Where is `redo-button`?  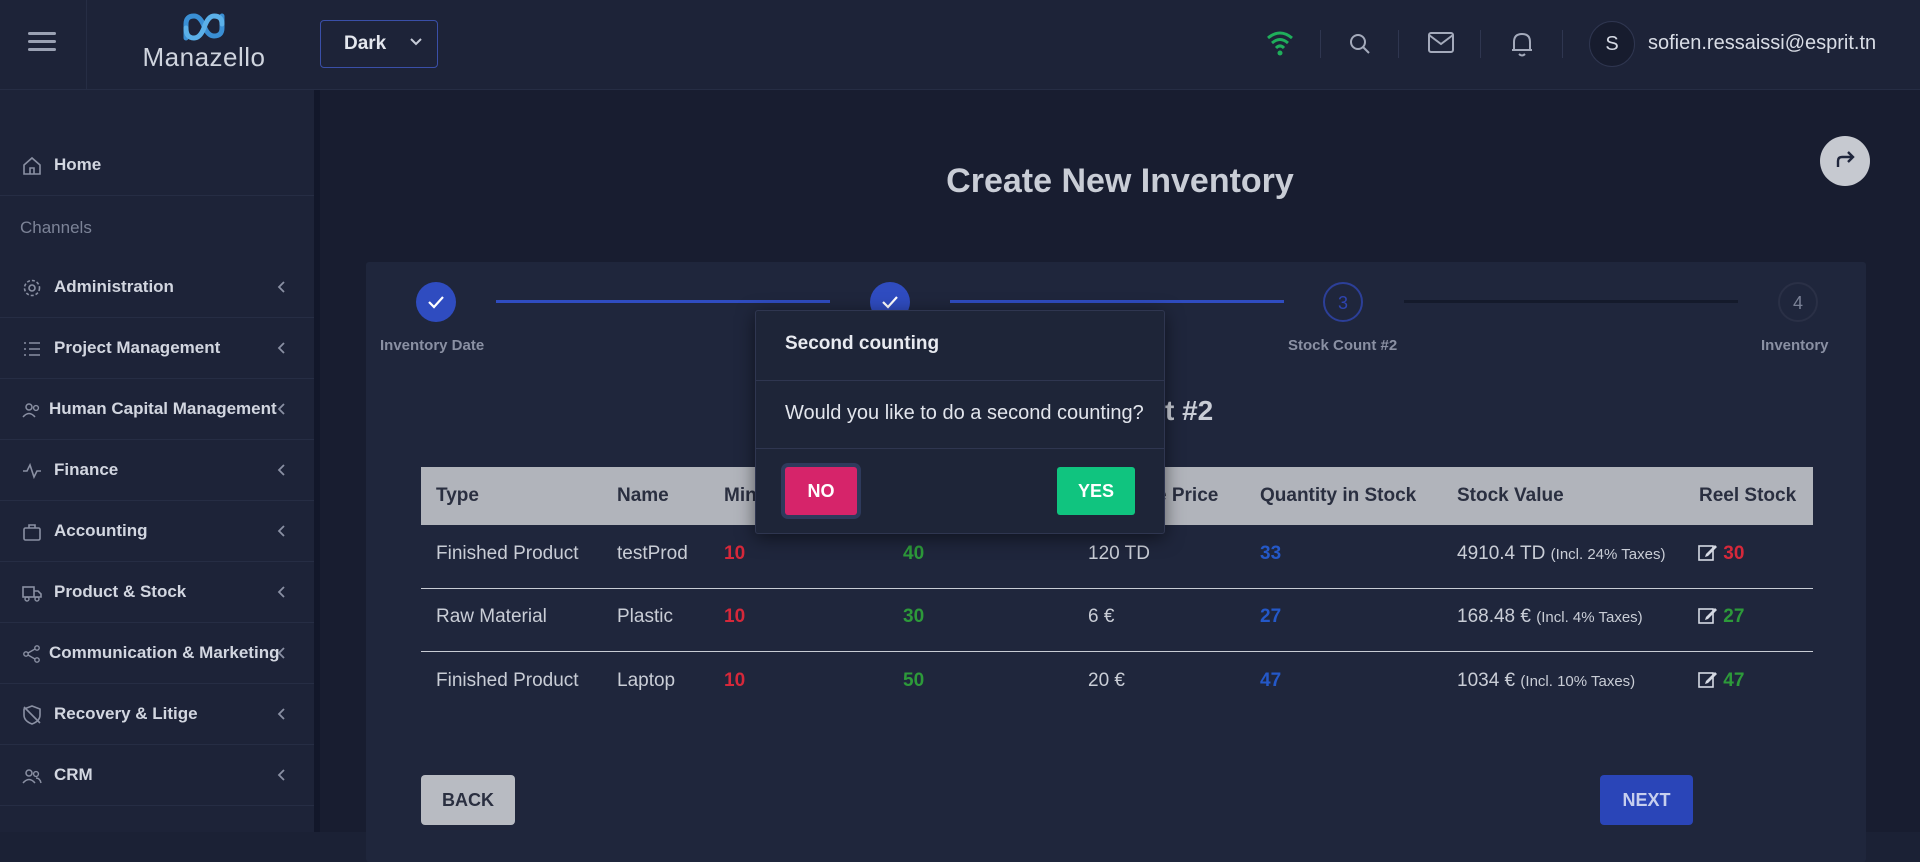
redo-button is located at coordinates (1845, 161).